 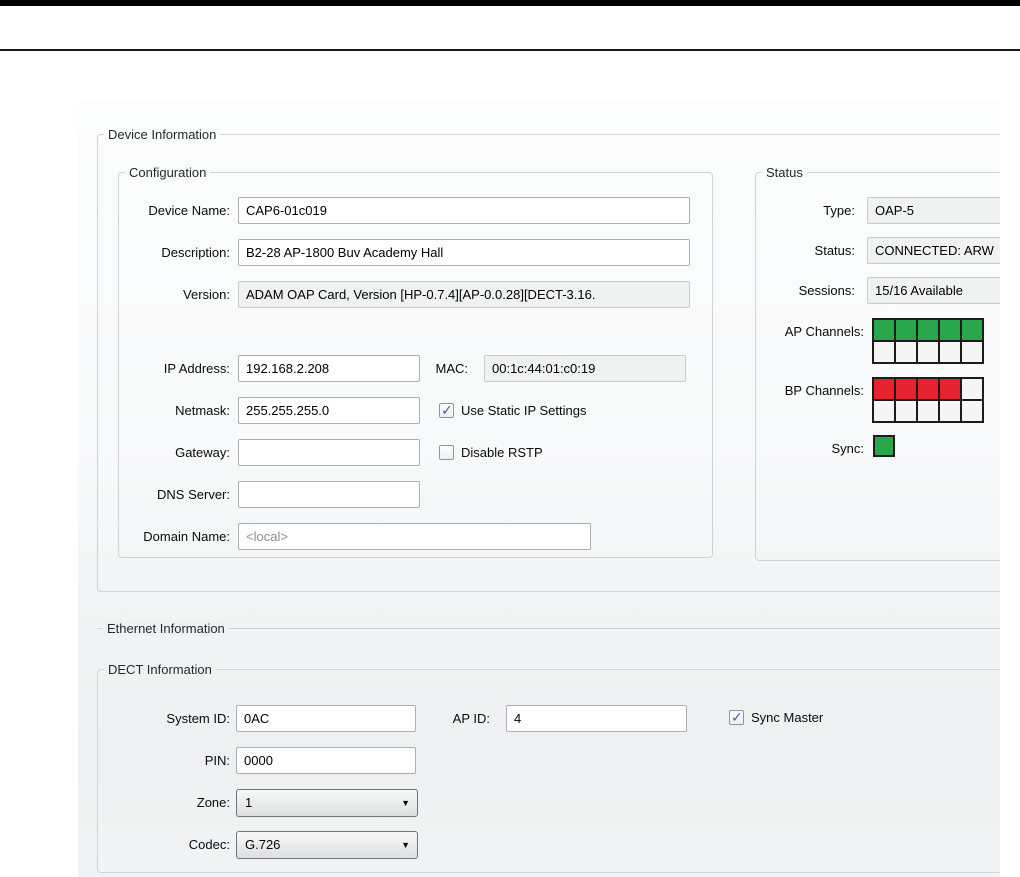 I want to click on bp-channels-grid, so click(x=928, y=400).